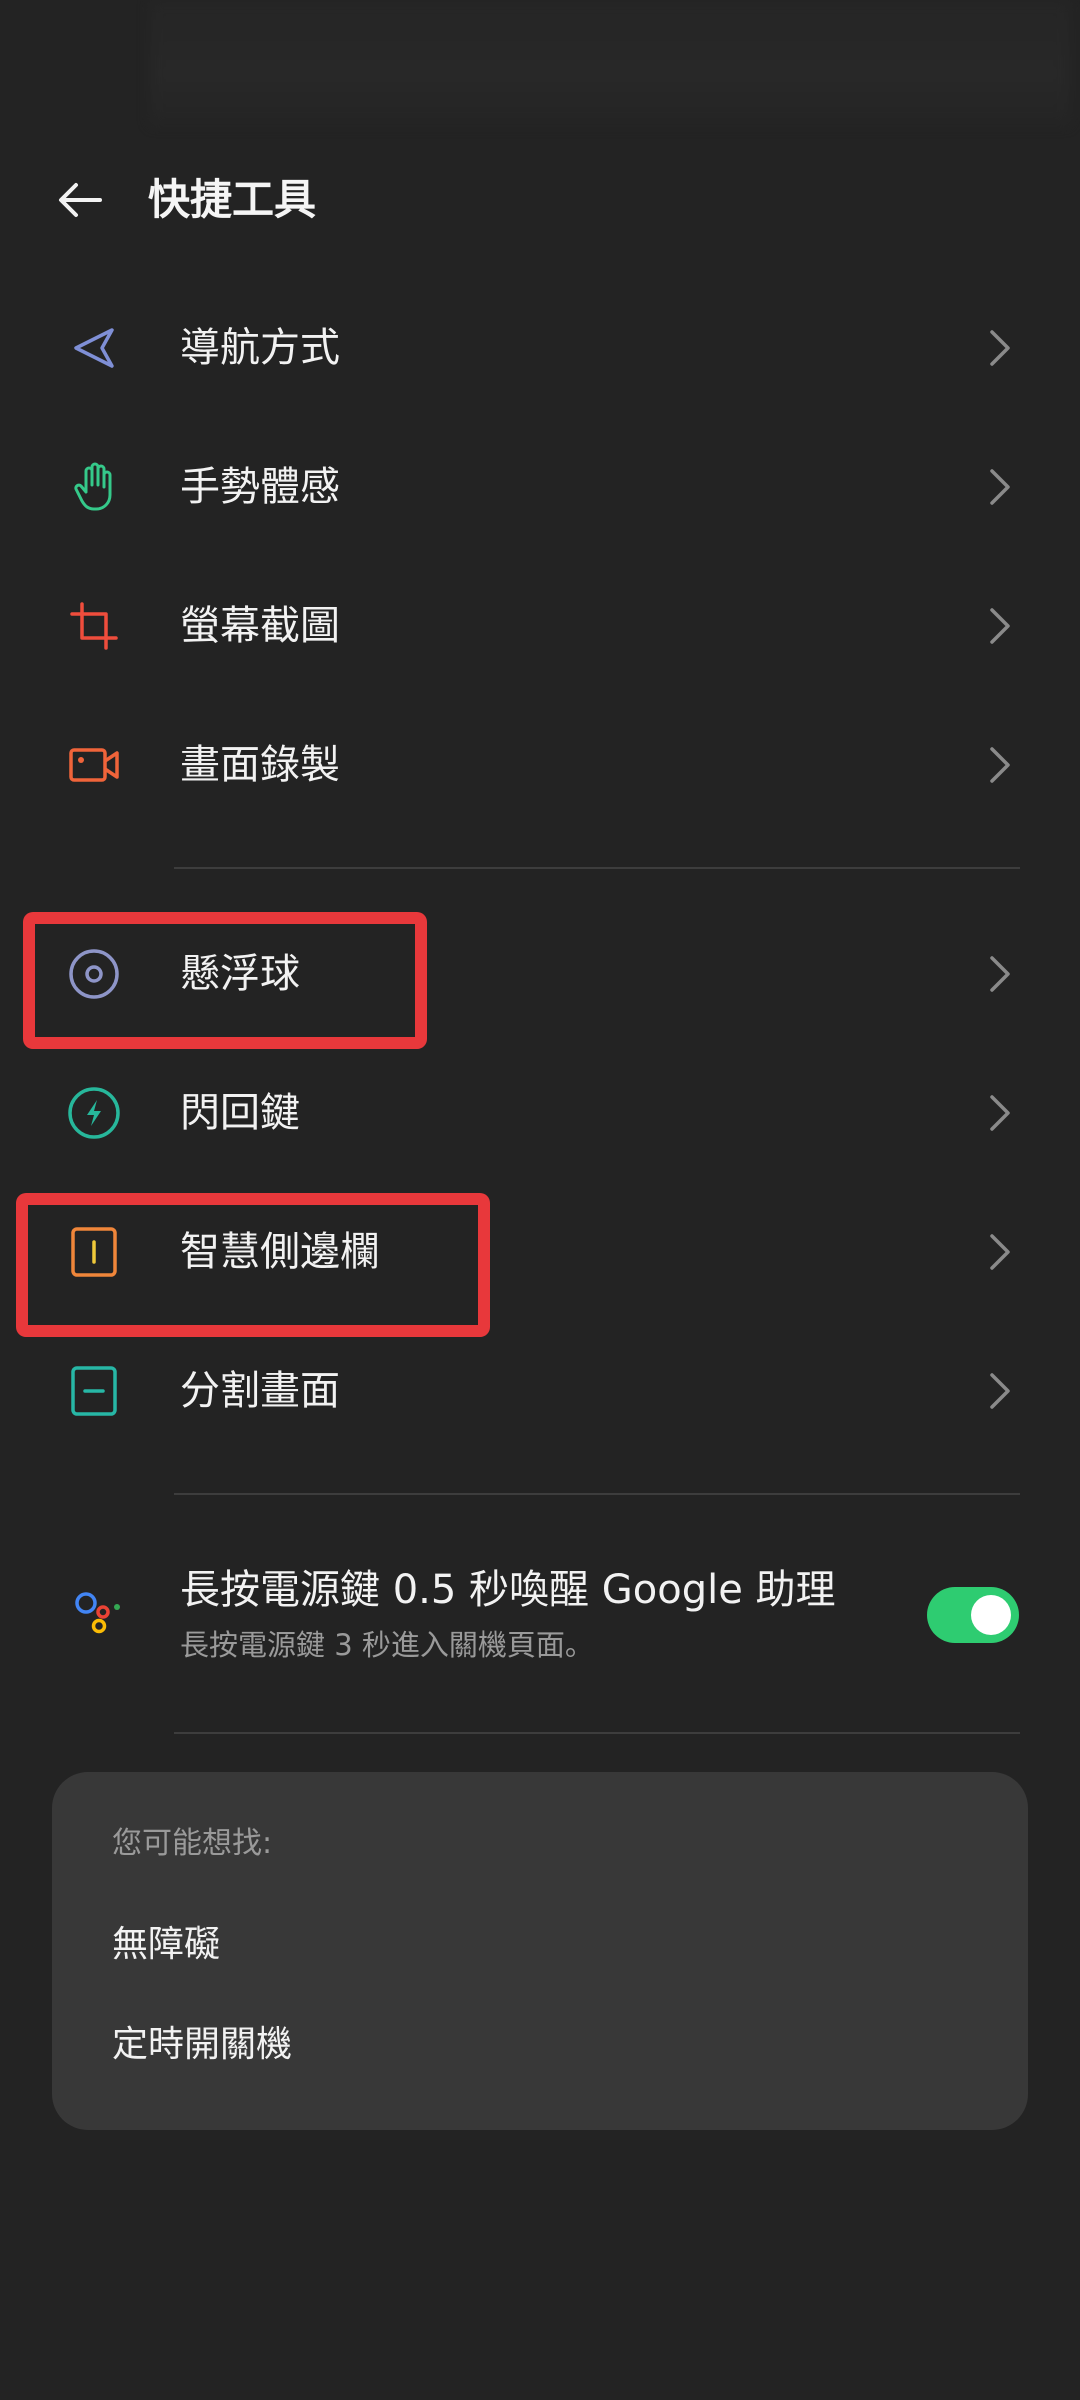  What do you see at coordinates (260, 487) in the screenshot?
I see `menu-item-label: 手勢體感` at bounding box center [260, 487].